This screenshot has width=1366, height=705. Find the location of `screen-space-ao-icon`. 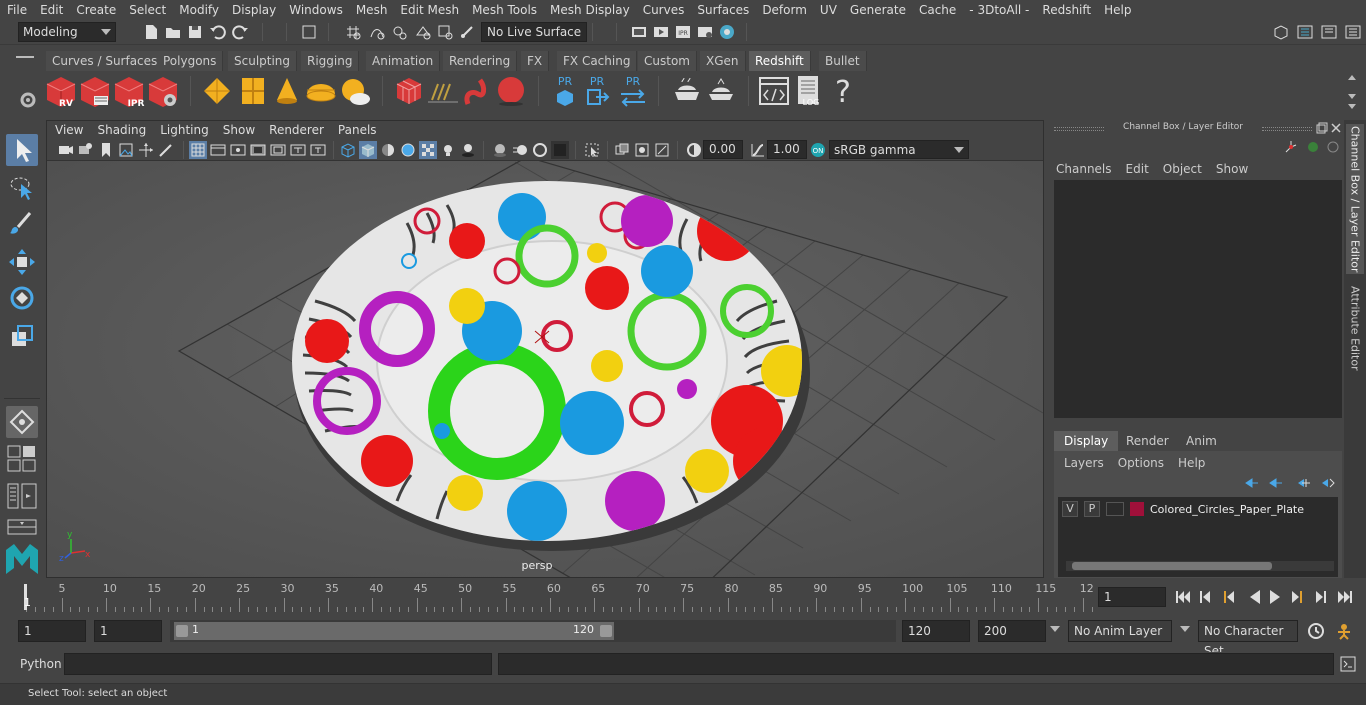

screen-space-ao-icon is located at coordinates (500, 150).